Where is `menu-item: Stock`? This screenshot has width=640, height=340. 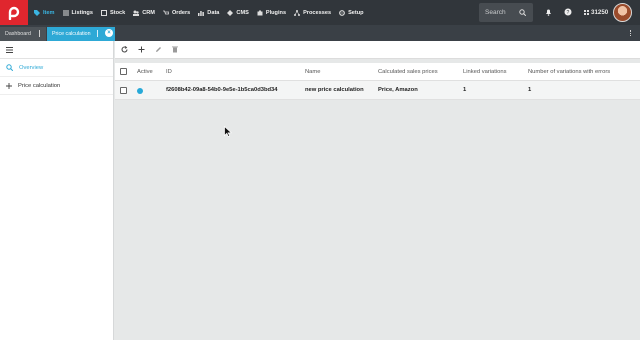 menu-item: Stock is located at coordinates (113, 12).